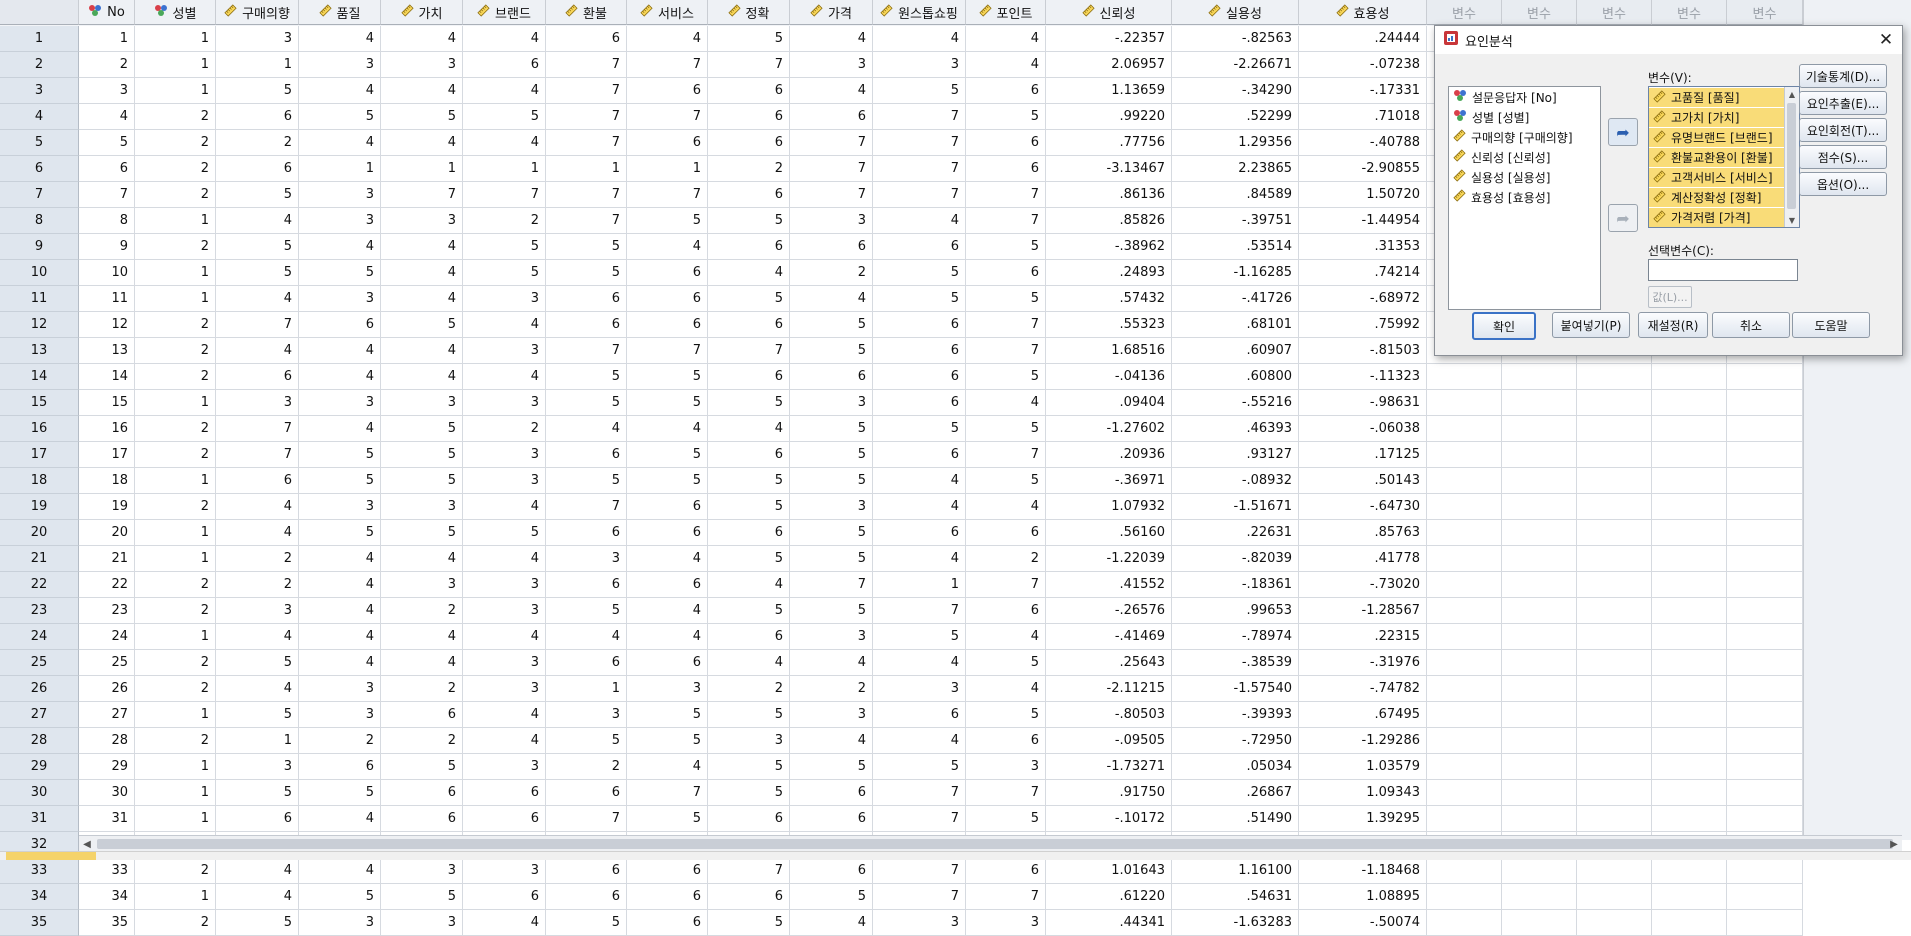 The height and width of the screenshot is (936, 1911). Describe the element at coordinates (1235, 715) in the screenshot. I see `table-cell: -.39393` at that location.